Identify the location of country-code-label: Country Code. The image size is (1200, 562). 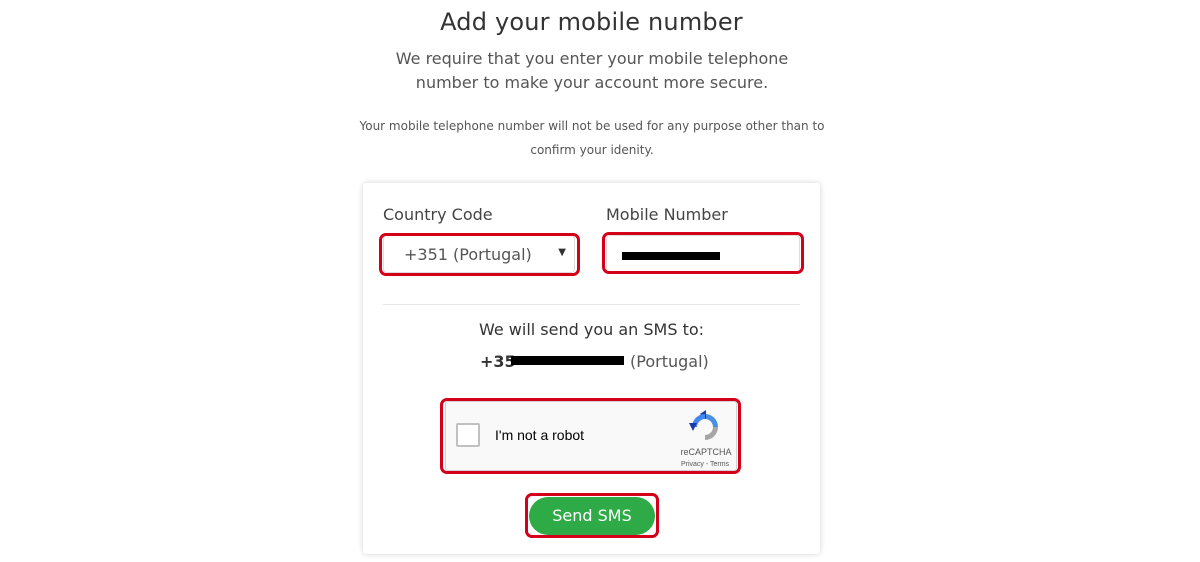
(438, 214).